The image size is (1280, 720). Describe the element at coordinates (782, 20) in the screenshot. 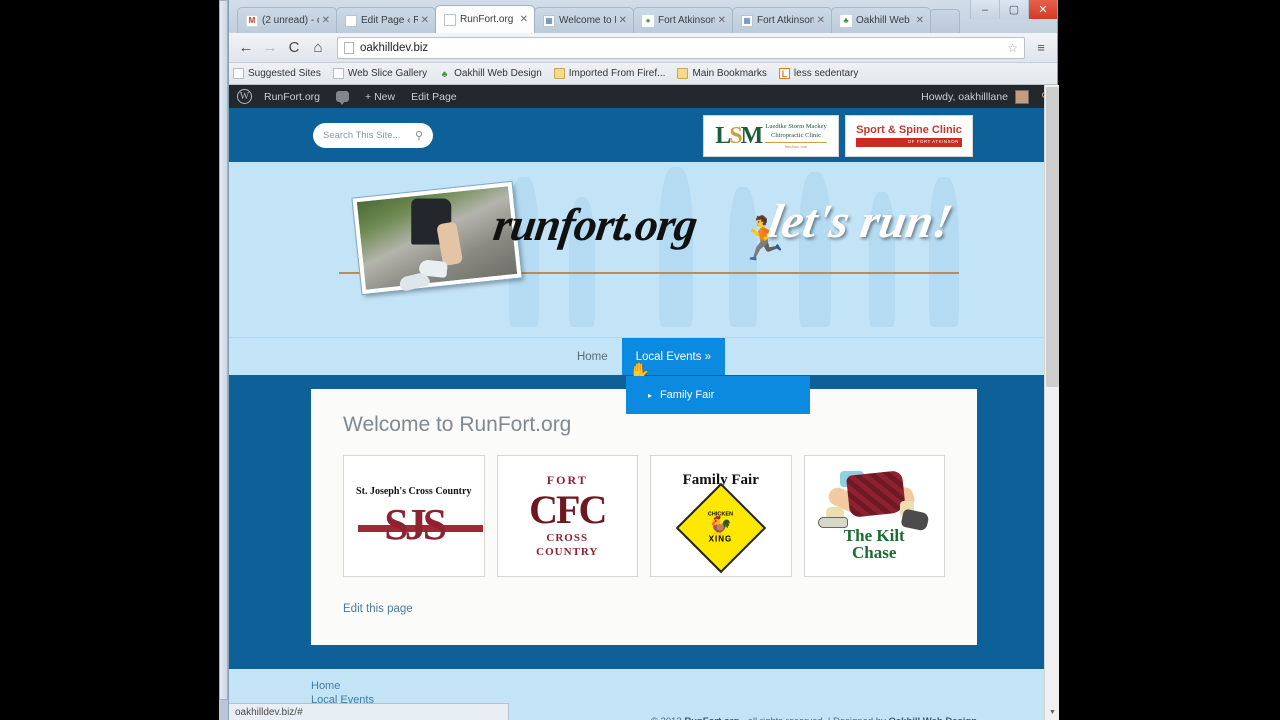

I see `browser-tab: ▦ Fort Atkinson Hi ✕` at that location.